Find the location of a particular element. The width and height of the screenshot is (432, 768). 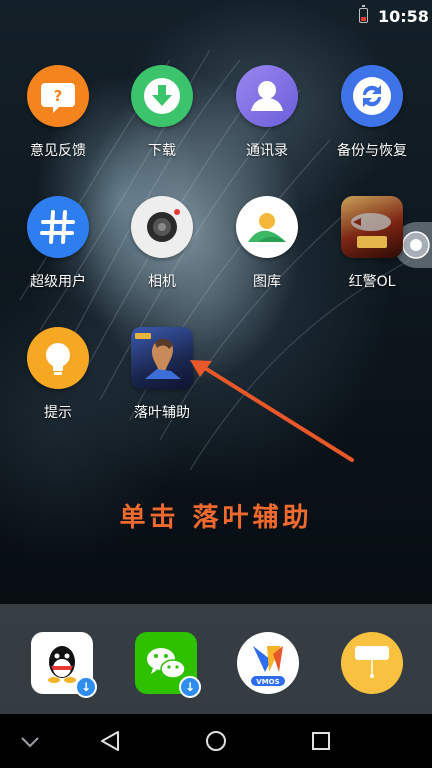

app-contacts: 通讯录 is located at coordinates (267, 115).